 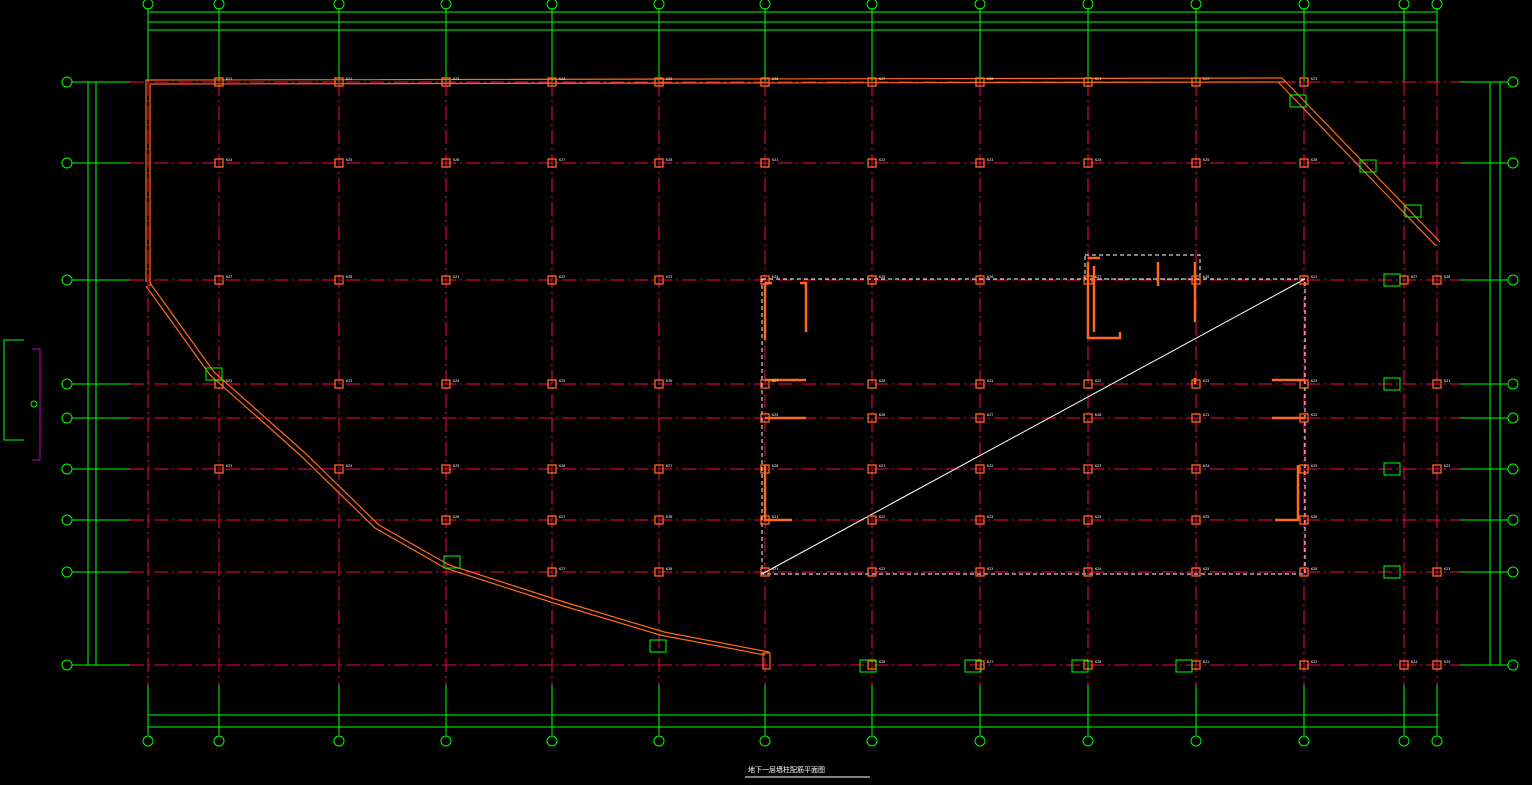 What do you see at coordinates (786, 769) in the screenshot?
I see `drawing-title: 地下一层墙柱配筋平面图` at bounding box center [786, 769].